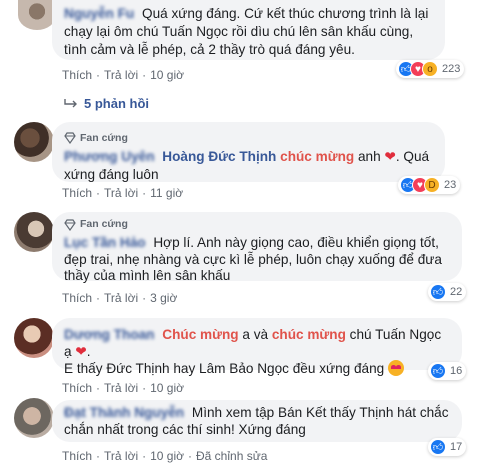 The width and height of the screenshot is (497, 472). What do you see at coordinates (166, 193) in the screenshot?
I see `timestamp: 11 giờ` at bounding box center [166, 193].